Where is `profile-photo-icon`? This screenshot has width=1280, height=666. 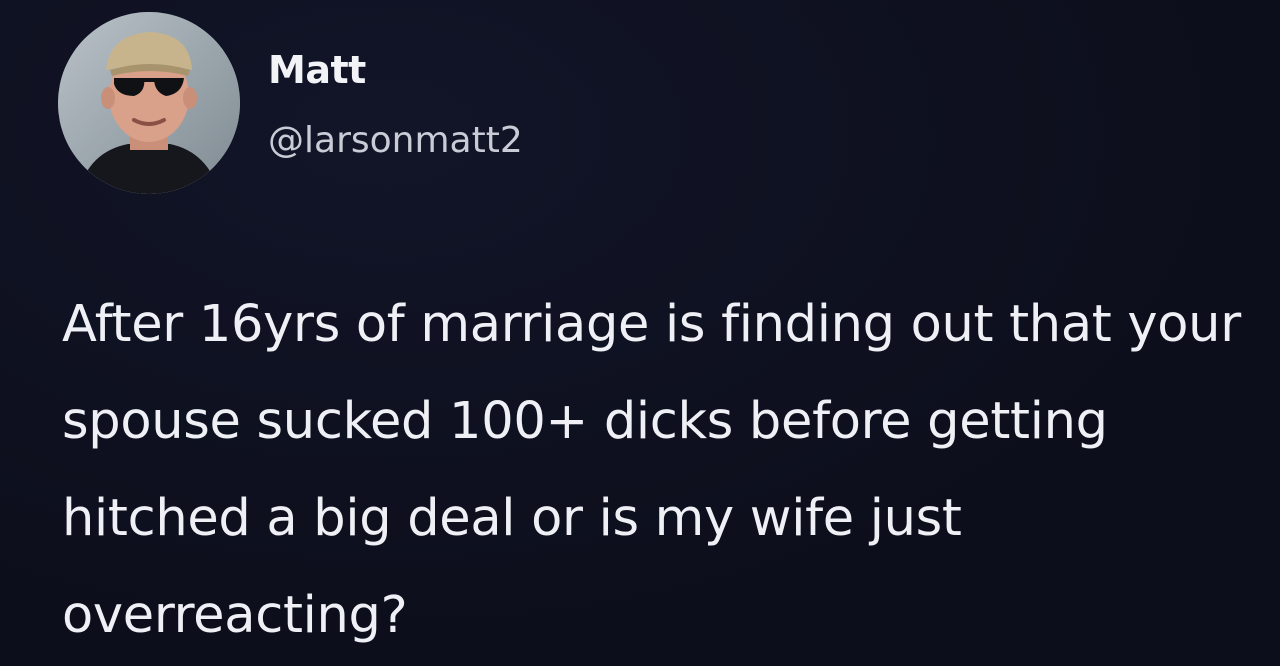 profile-photo-icon is located at coordinates (149, 103).